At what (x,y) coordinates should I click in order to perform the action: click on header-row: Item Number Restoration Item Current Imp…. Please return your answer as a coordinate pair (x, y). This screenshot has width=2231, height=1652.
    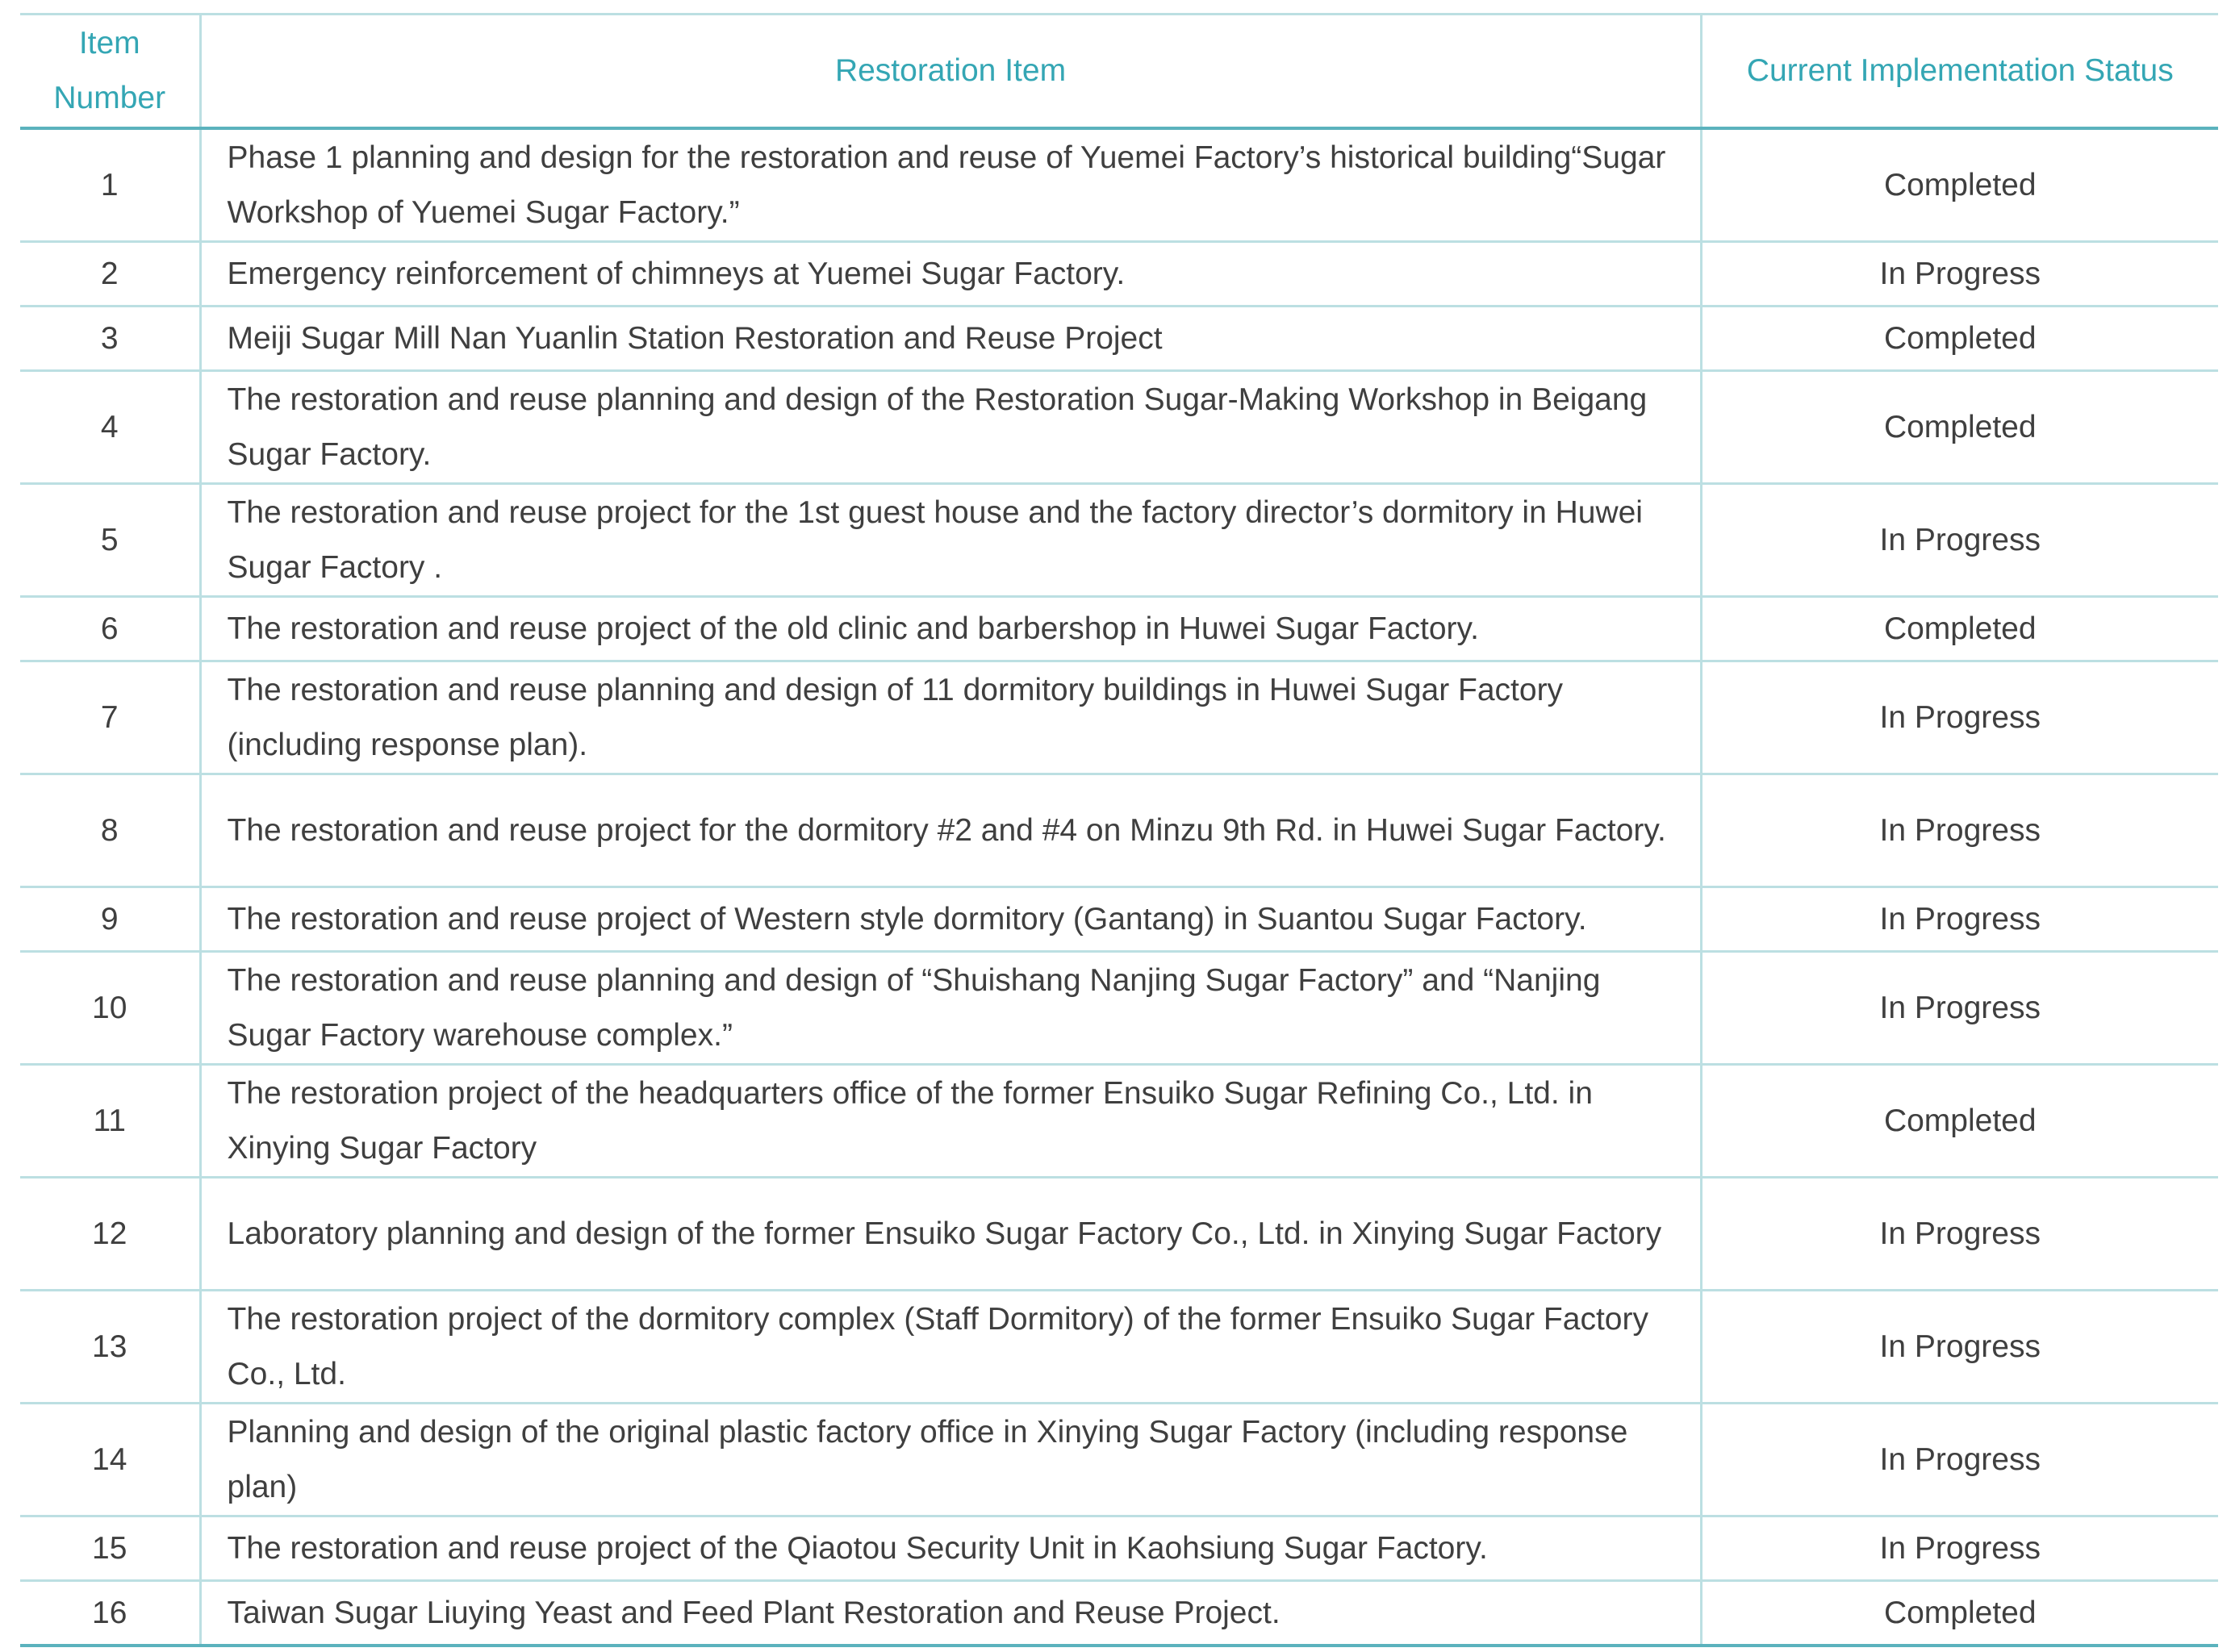
    Looking at the image, I should click on (1119, 71).